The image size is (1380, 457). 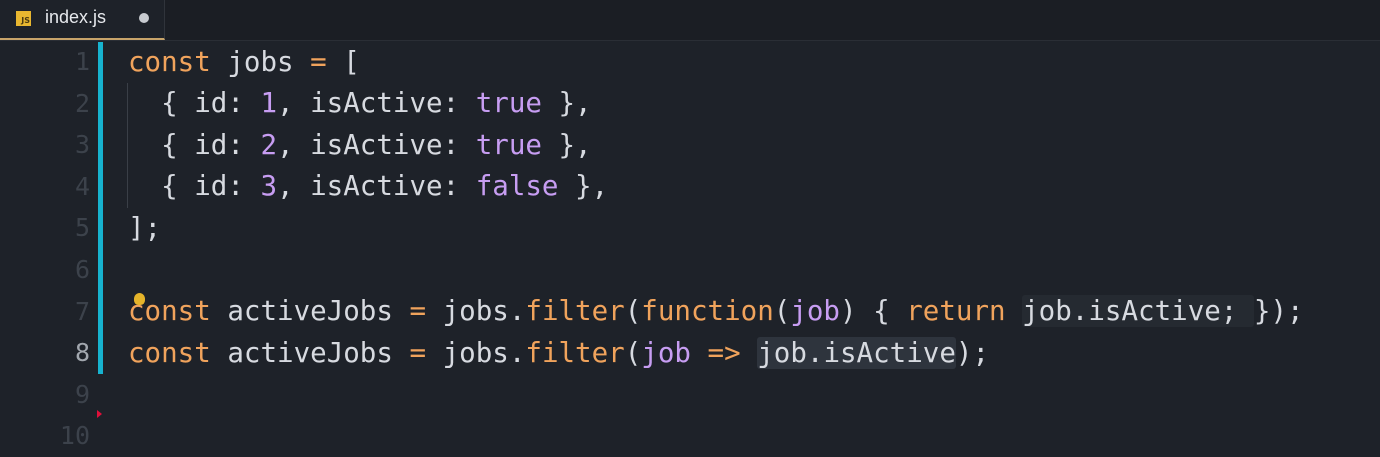 I want to click on fold-marker-icon, so click(x=99, y=414).